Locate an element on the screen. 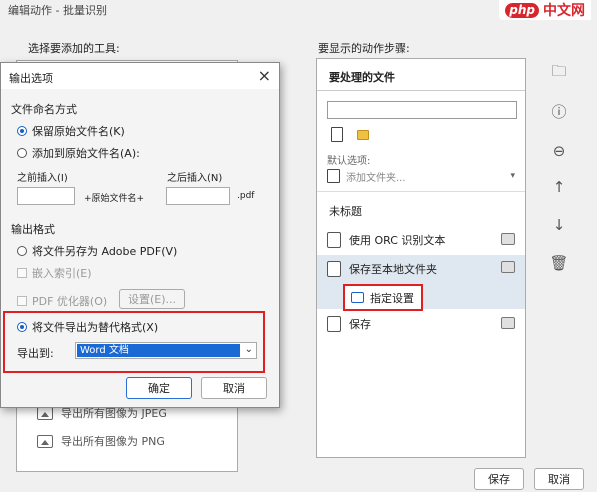  dialog-title: 输出选项 is located at coordinates (140, 76).